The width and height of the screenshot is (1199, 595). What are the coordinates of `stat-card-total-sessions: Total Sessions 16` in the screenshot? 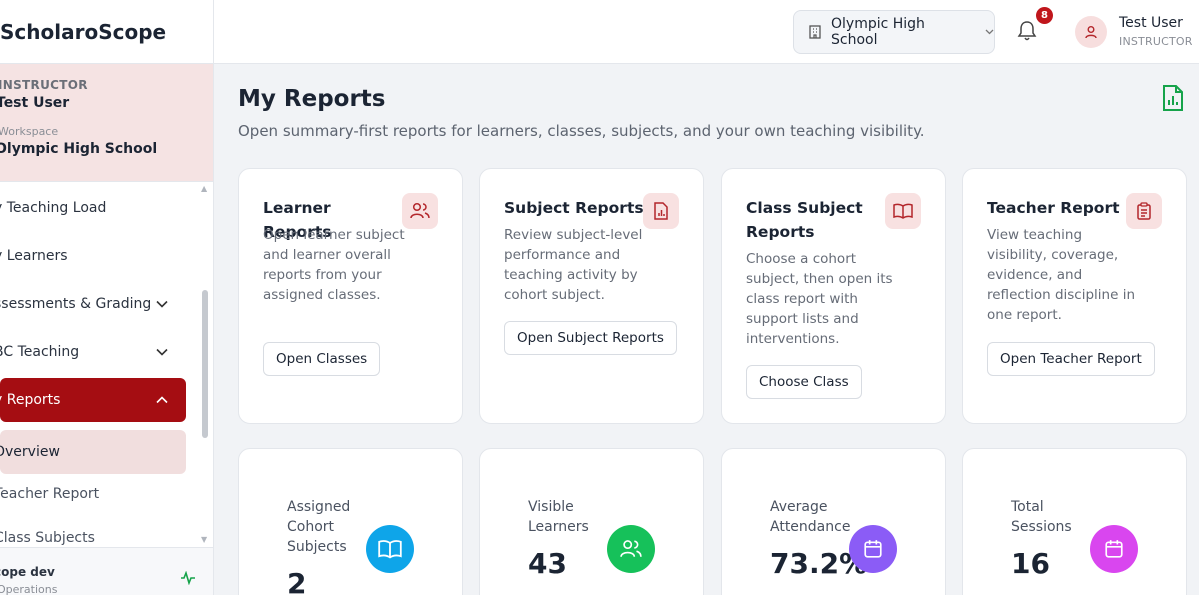 It's located at (1074, 521).